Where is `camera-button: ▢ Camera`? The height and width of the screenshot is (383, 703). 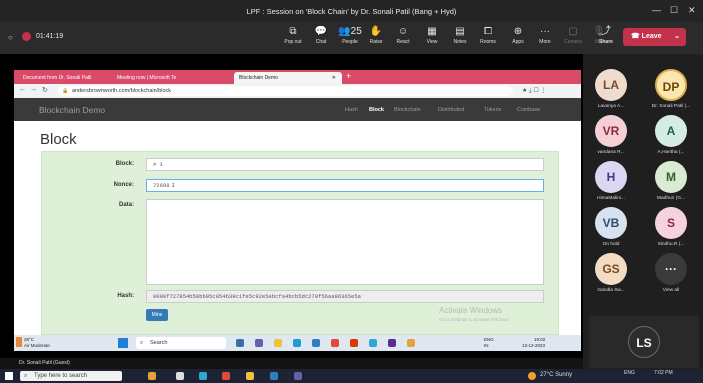 camera-button: ▢ Camera is located at coordinates (573, 35).